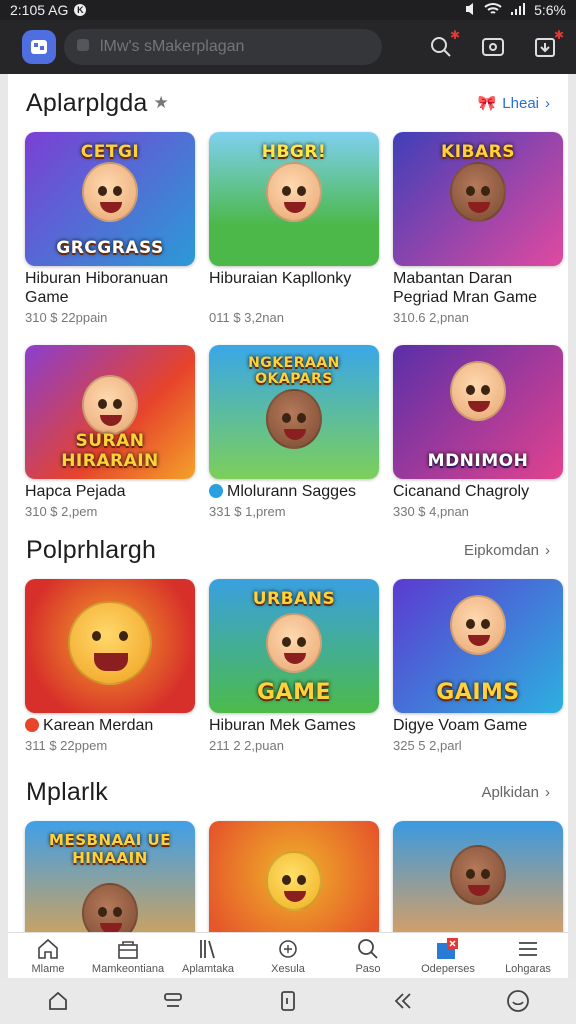 This screenshot has width=576, height=1024. Describe the element at coordinates (39, 47) in the screenshot. I see `app-logo-icon` at that location.